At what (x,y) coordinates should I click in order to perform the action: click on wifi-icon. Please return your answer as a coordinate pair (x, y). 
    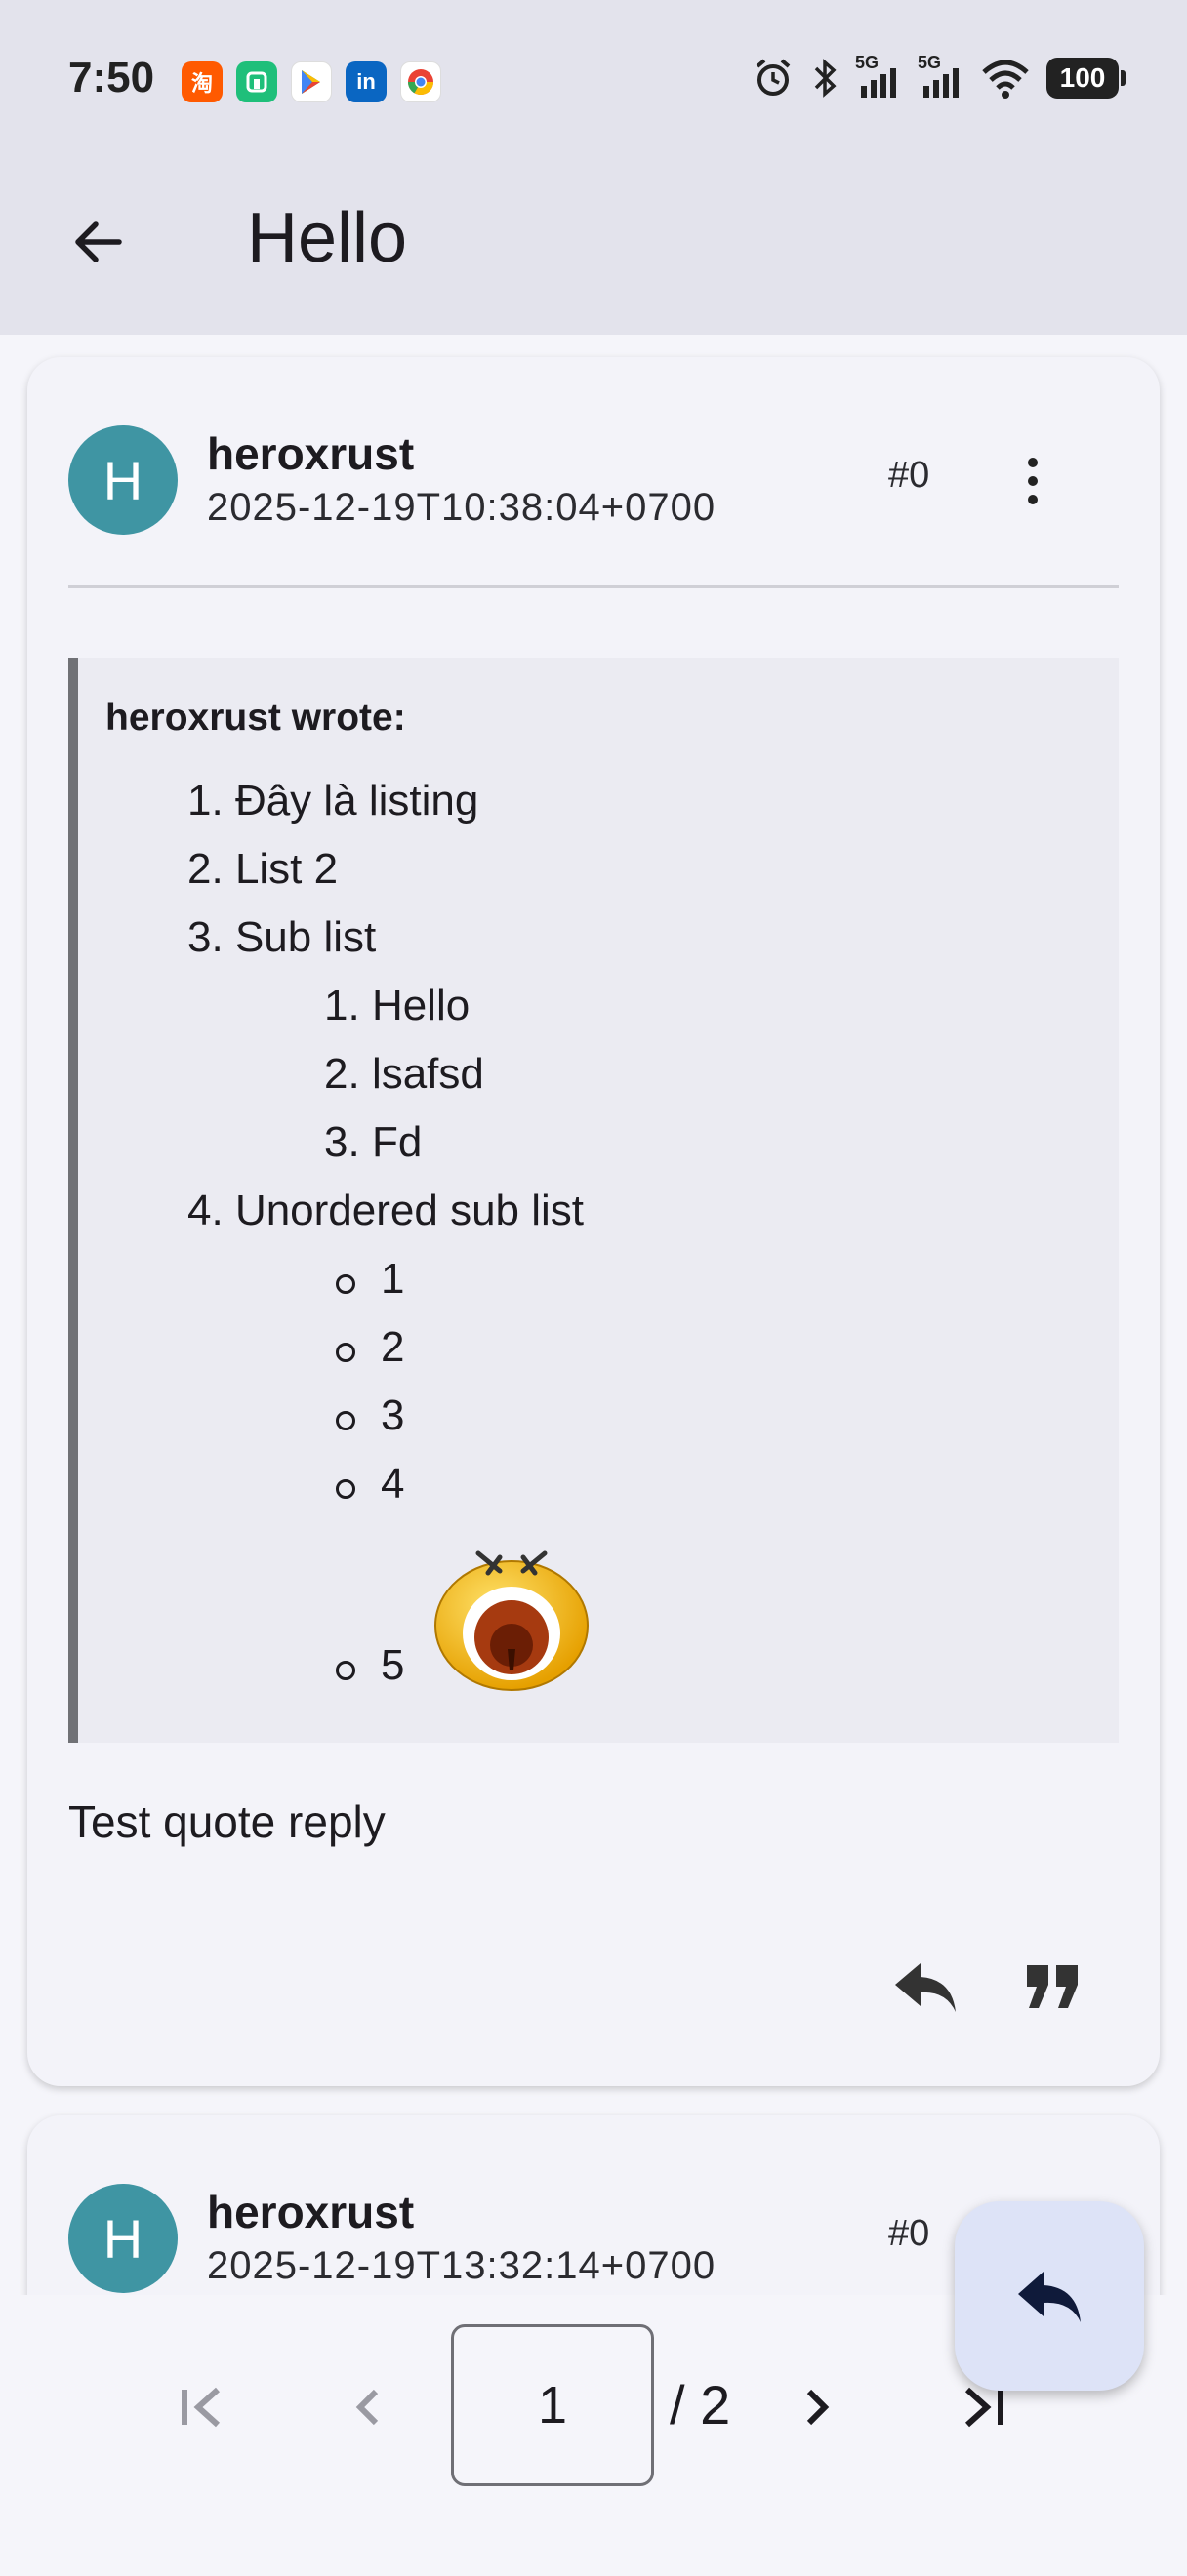
    Looking at the image, I should click on (1005, 79).